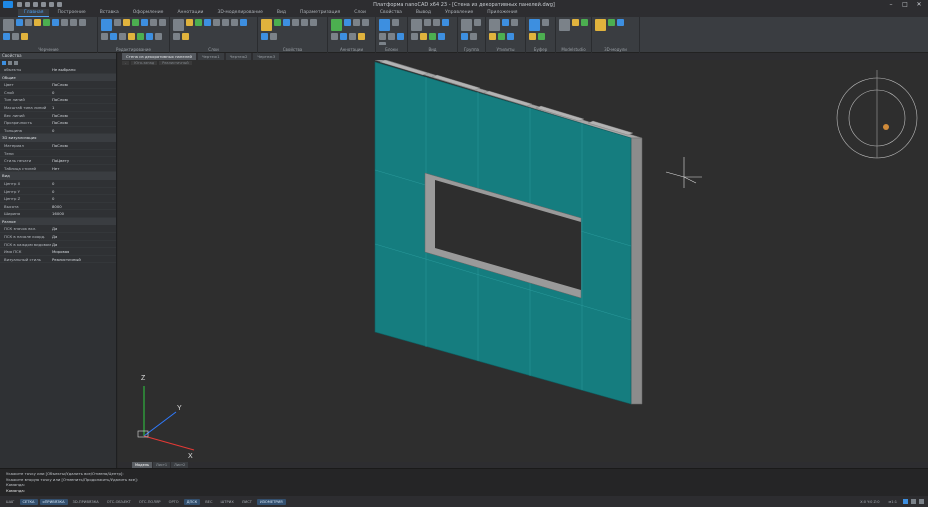 Image resolution: width=928 pixels, height=507 pixels. I want to click on property-row: Таблица стилей Нет, so click(58, 169).